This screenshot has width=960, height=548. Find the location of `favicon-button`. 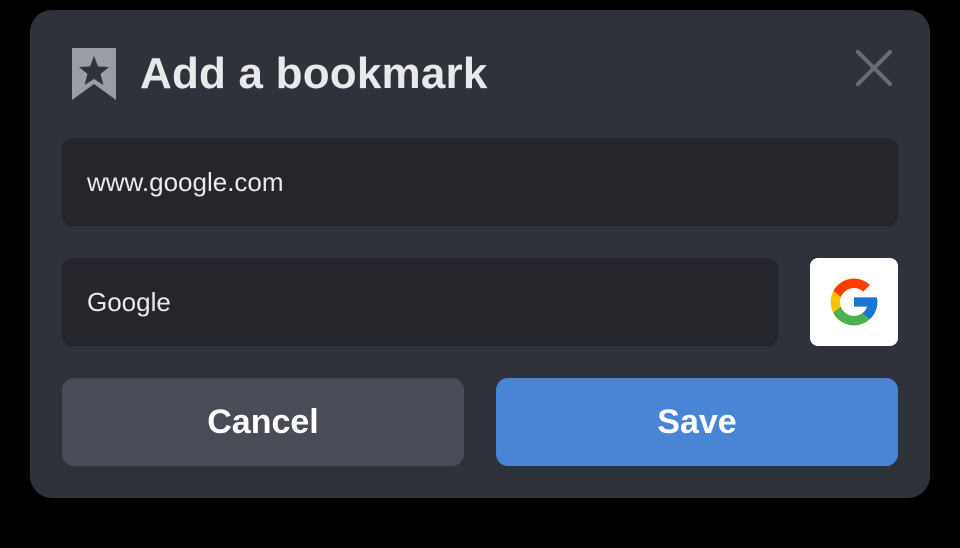

favicon-button is located at coordinates (854, 302).